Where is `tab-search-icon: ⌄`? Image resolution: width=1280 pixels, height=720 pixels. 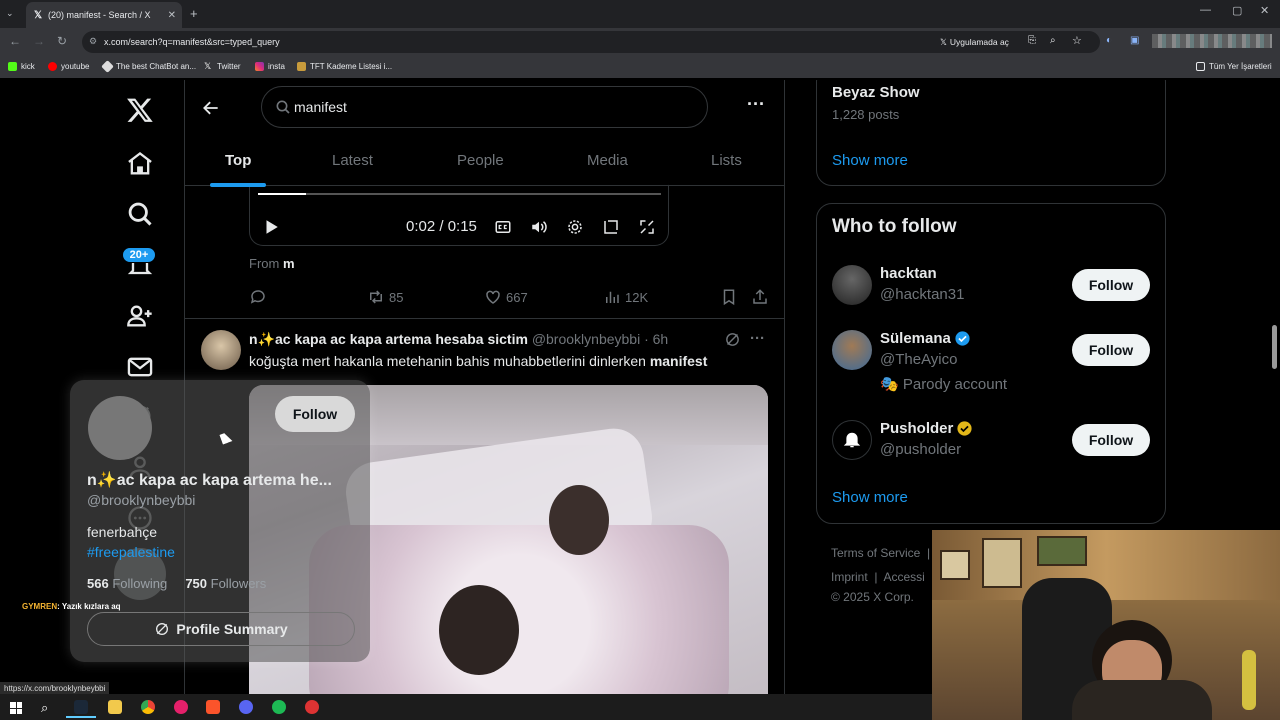 tab-search-icon: ⌄ is located at coordinates (10, 13).